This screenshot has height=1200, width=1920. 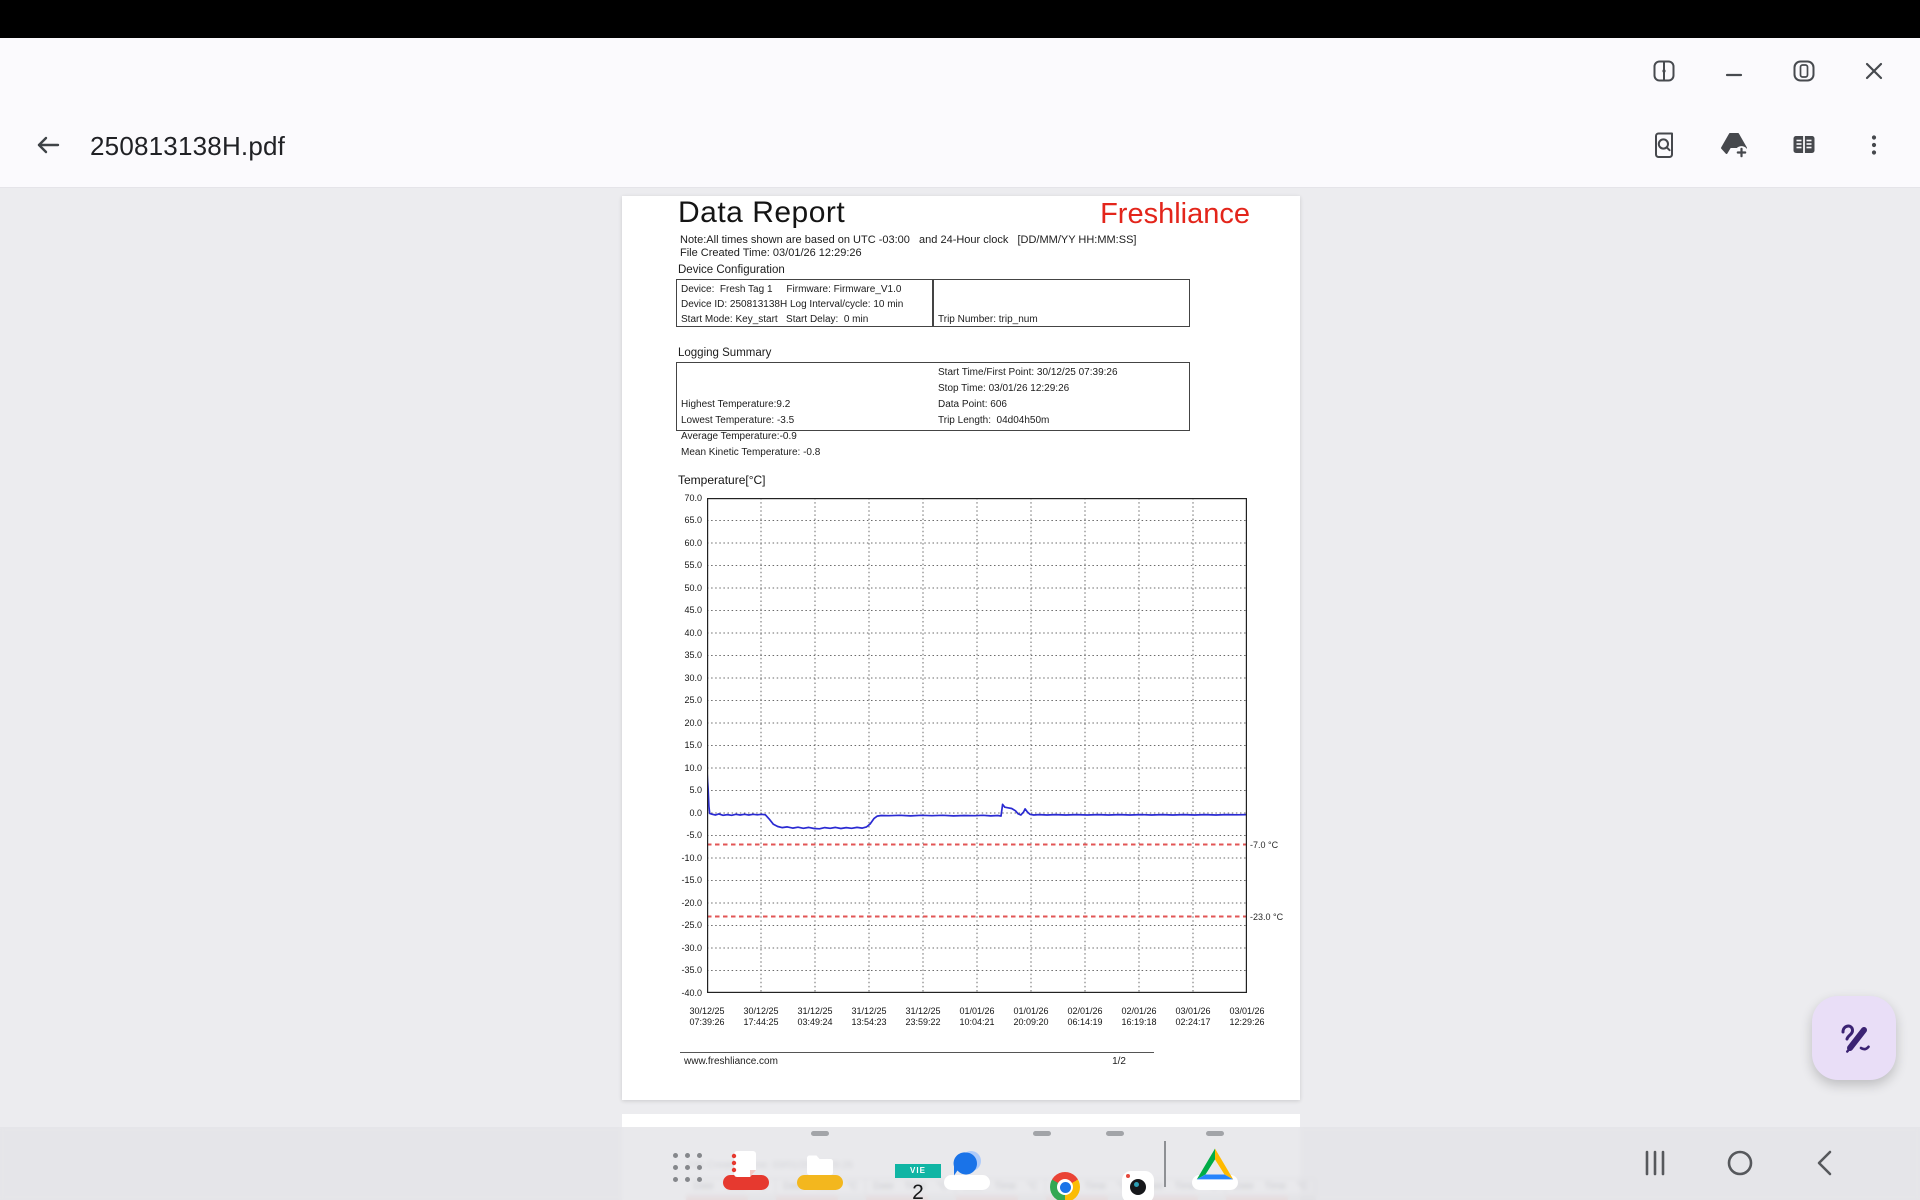 I want to click on dock-item-files, so click(x=820, y=1165).